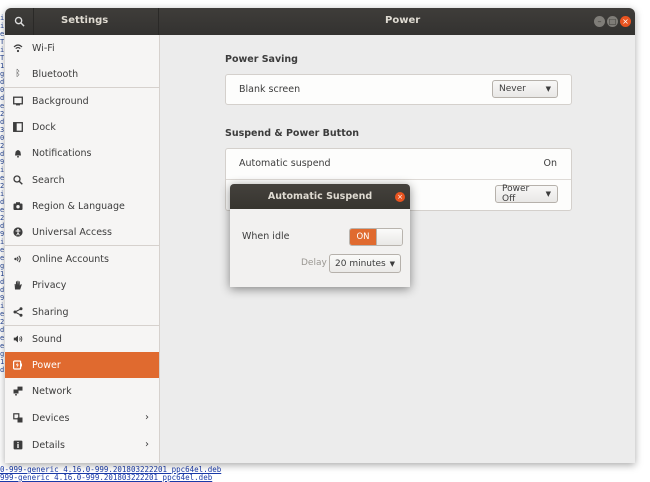 Image resolution: width=650 pixels, height=482 pixels. I want to click on blank-screen-label: Blank screen, so click(270, 89).